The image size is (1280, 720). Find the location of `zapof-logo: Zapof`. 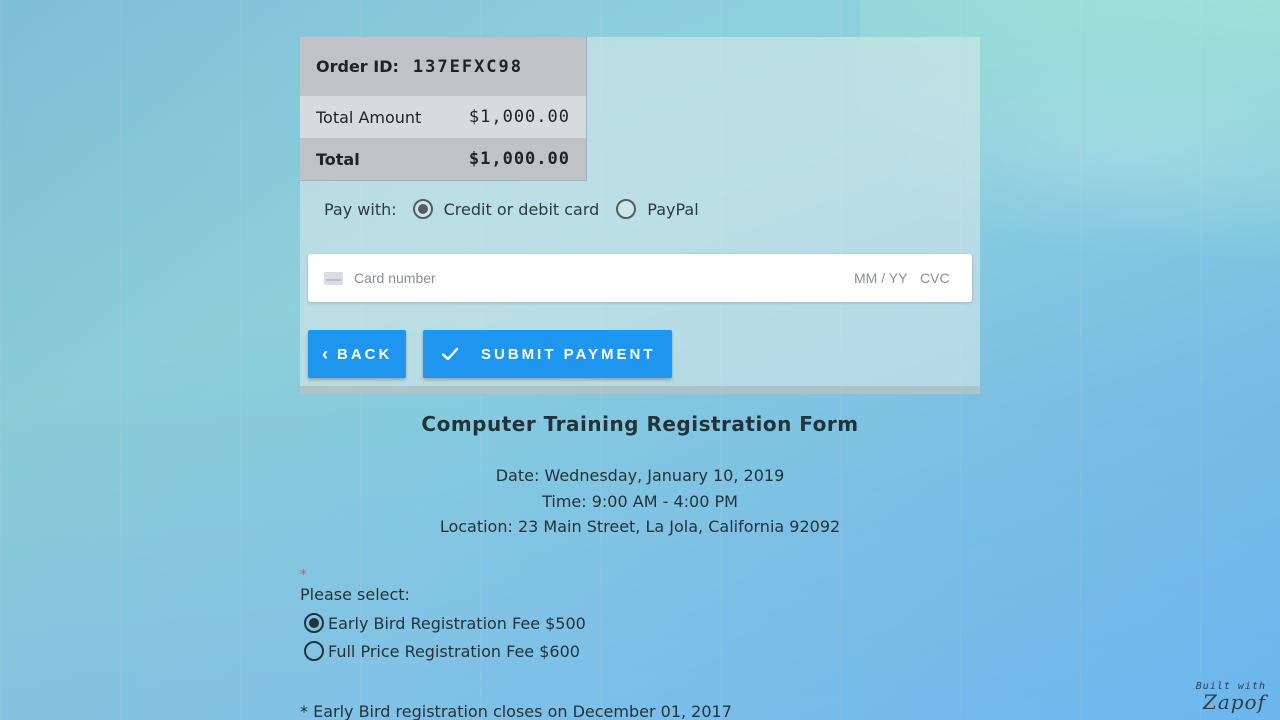

zapof-logo: Zapof is located at coordinates (1234, 702).